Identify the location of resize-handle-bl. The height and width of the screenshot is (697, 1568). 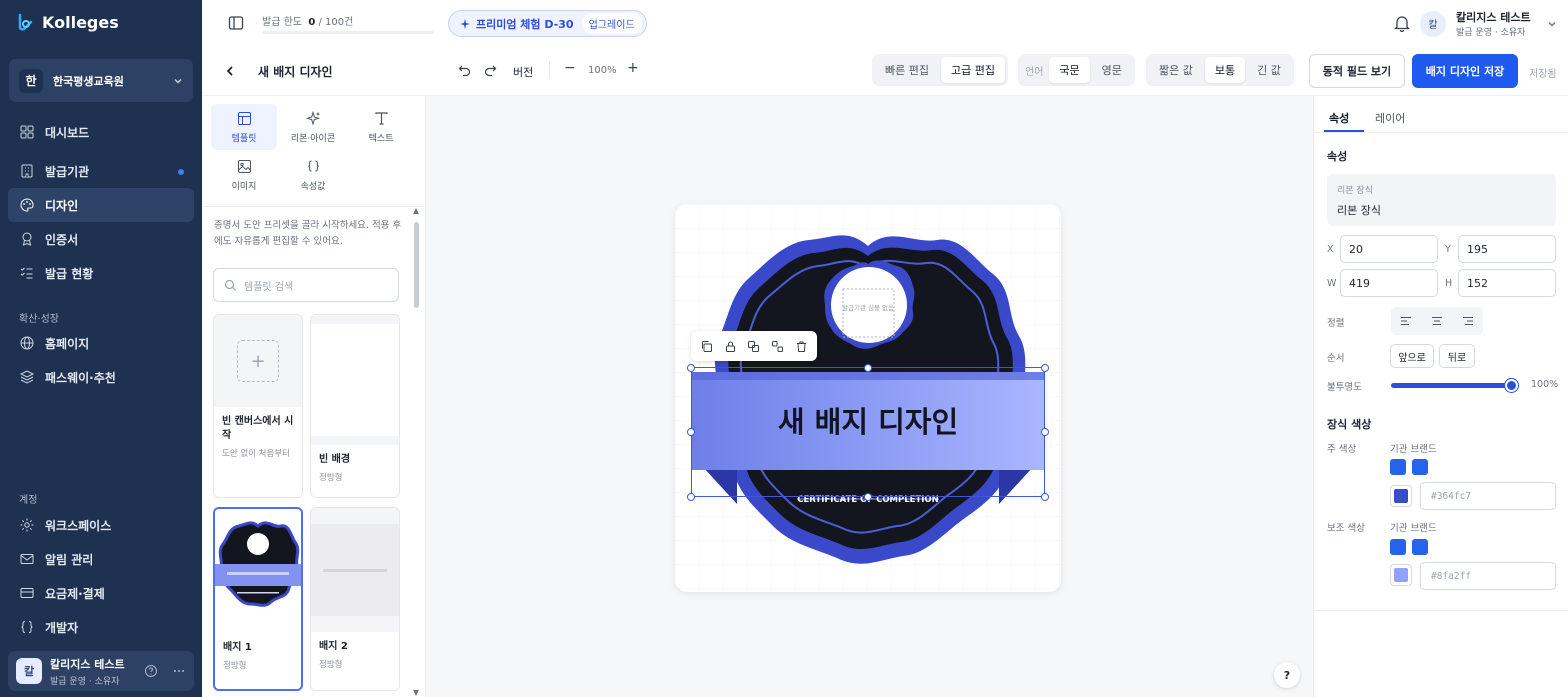
(691, 497).